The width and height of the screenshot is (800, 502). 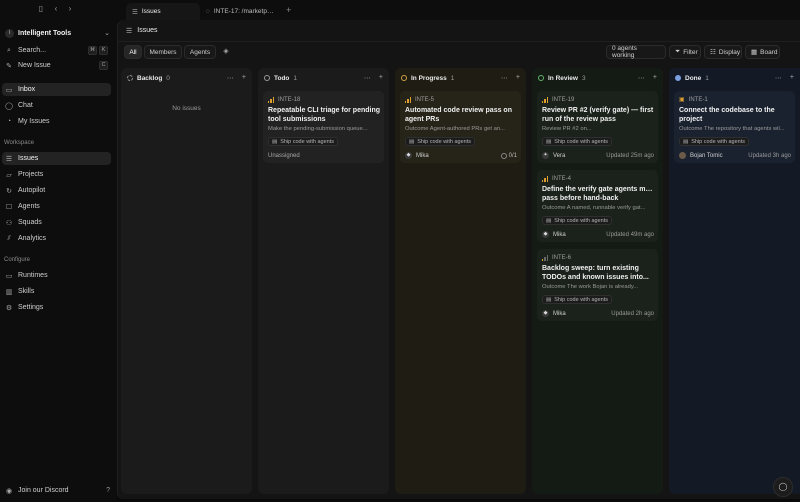 I want to click on board-icon: ▦, so click(x=754, y=52).